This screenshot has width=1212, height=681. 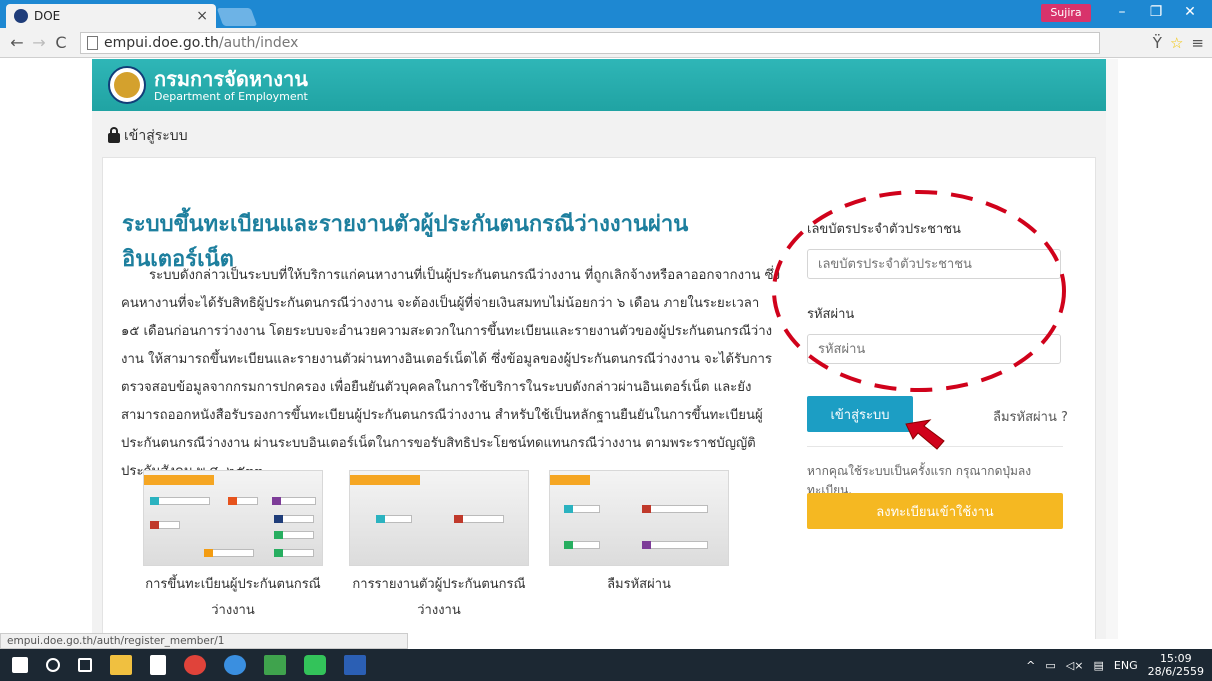 What do you see at coordinates (639, 585) in the screenshot?
I see `thumbnail-caption: ลืมรหัสผ่าน` at bounding box center [639, 585].